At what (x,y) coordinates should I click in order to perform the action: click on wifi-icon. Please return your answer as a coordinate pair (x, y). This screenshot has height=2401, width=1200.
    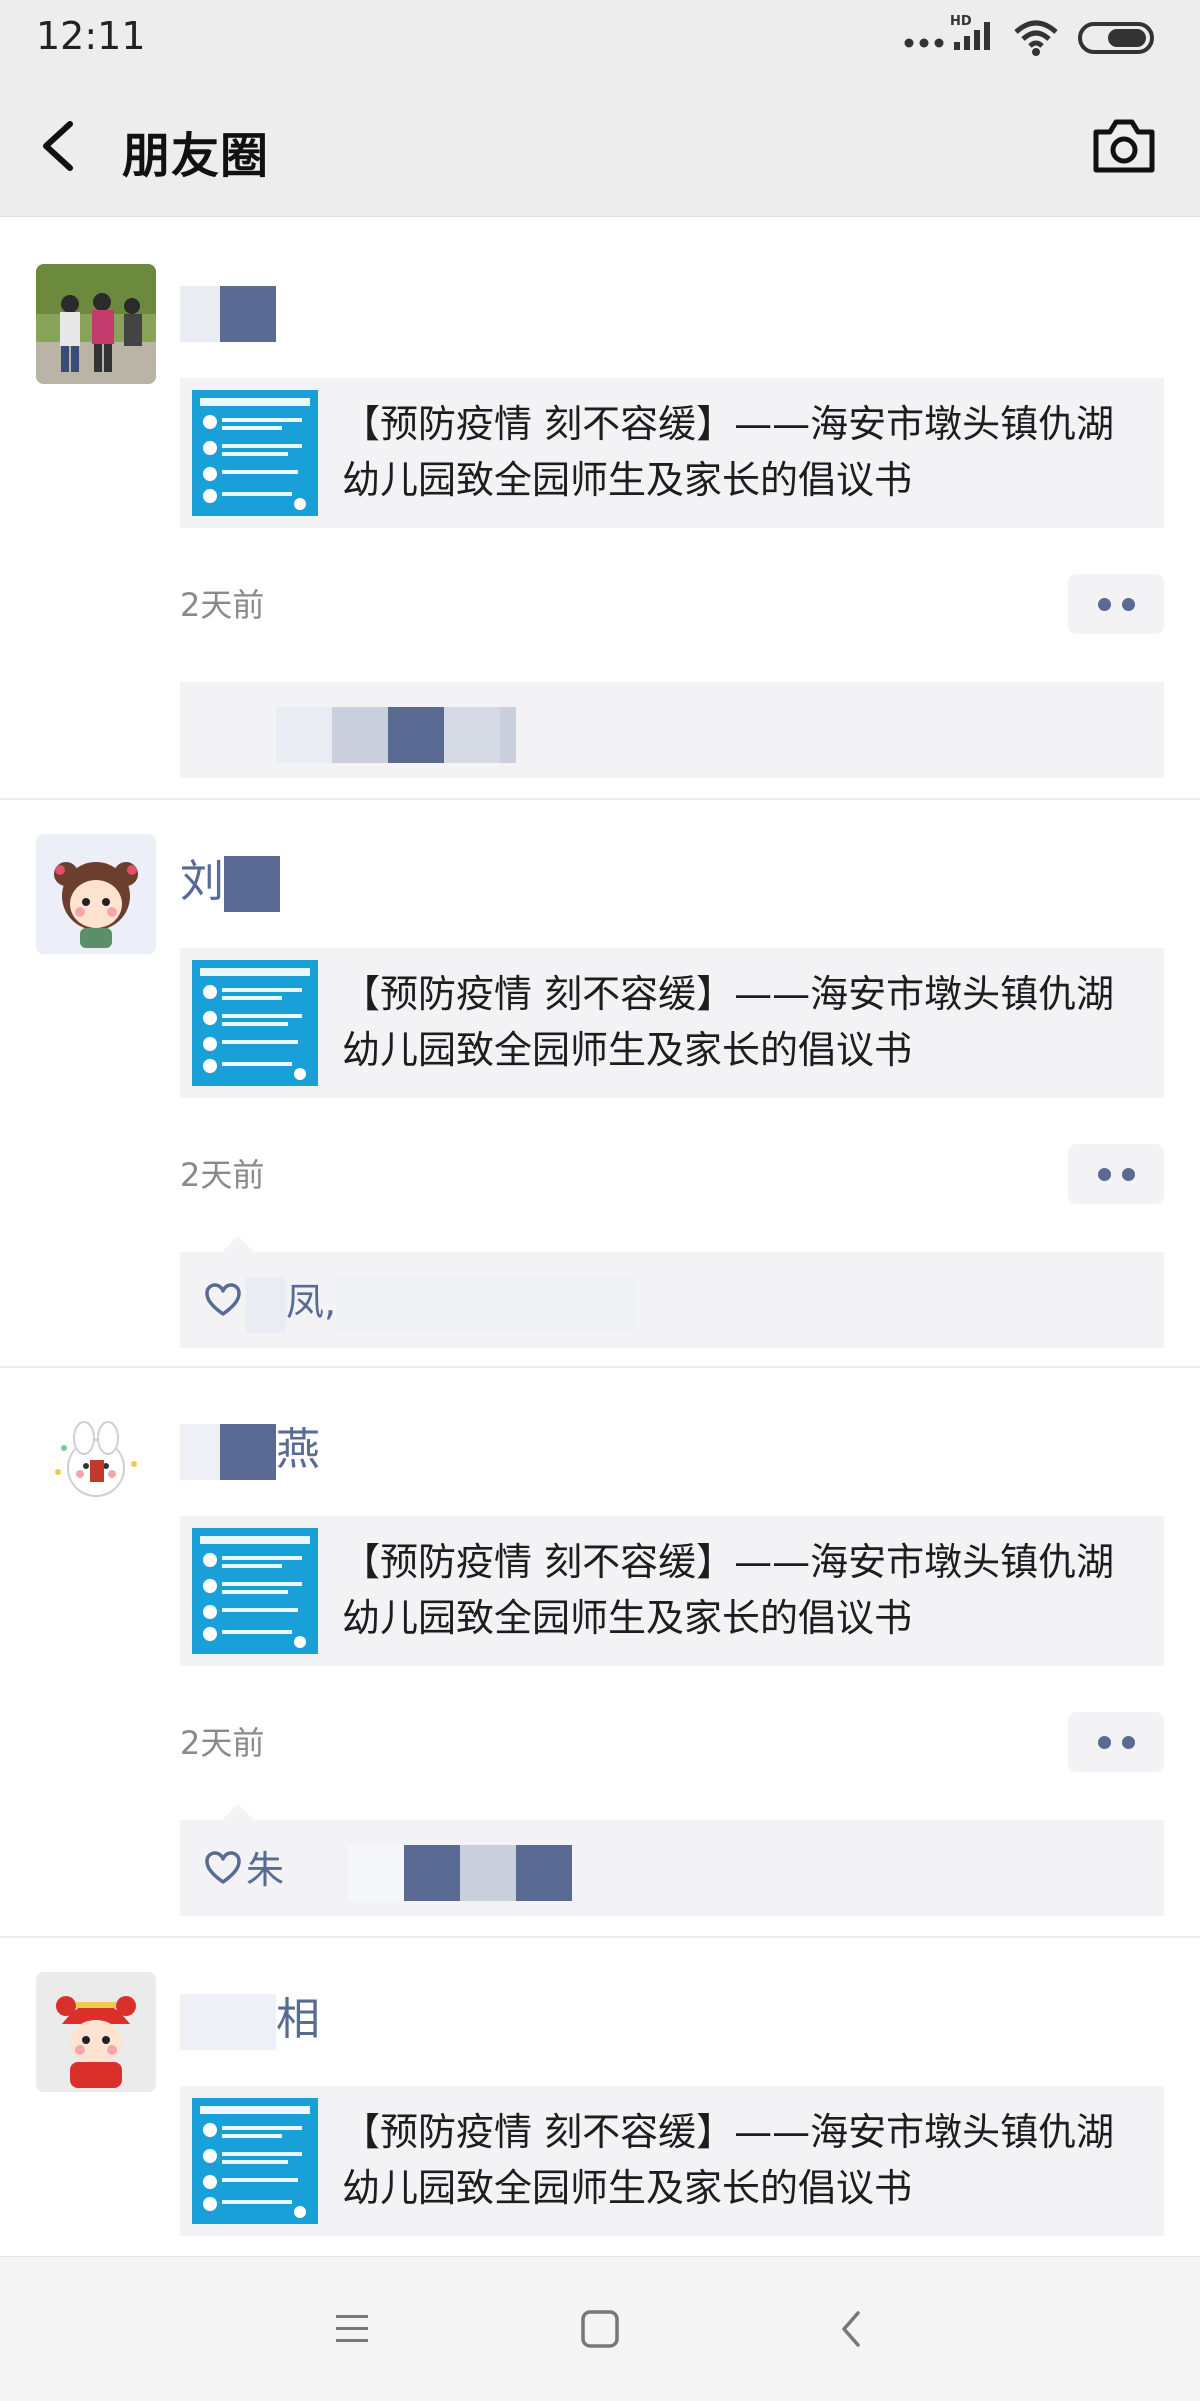
    Looking at the image, I should click on (1036, 40).